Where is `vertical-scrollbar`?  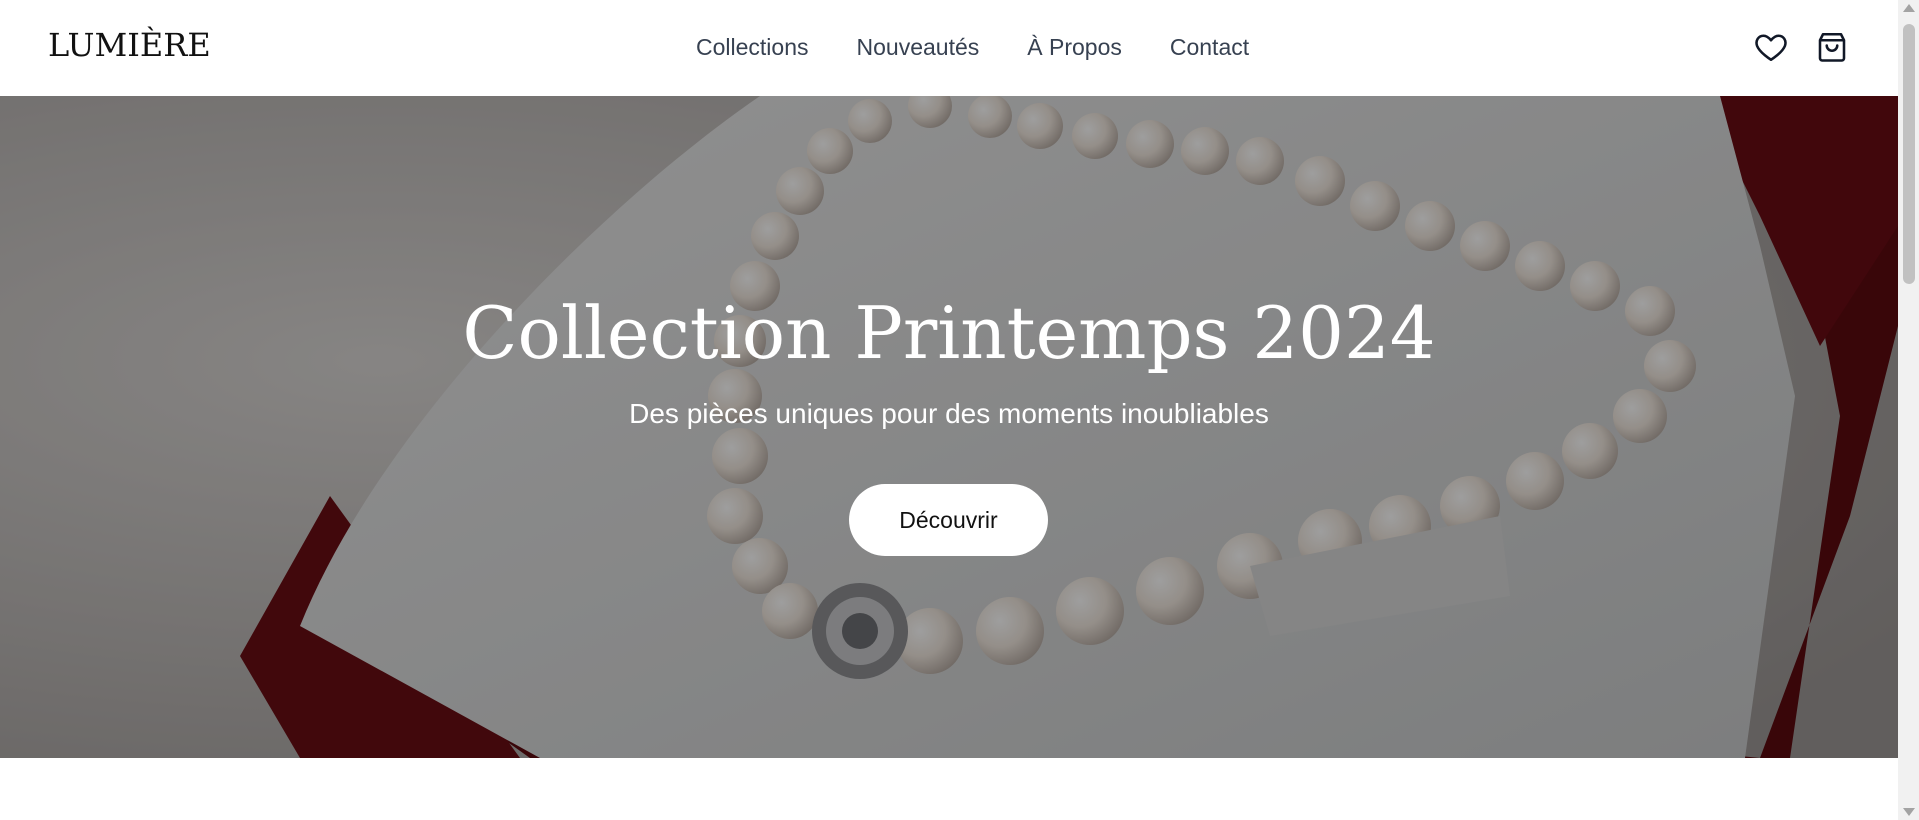
vertical-scrollbar is located at coordinates (1908, 410).